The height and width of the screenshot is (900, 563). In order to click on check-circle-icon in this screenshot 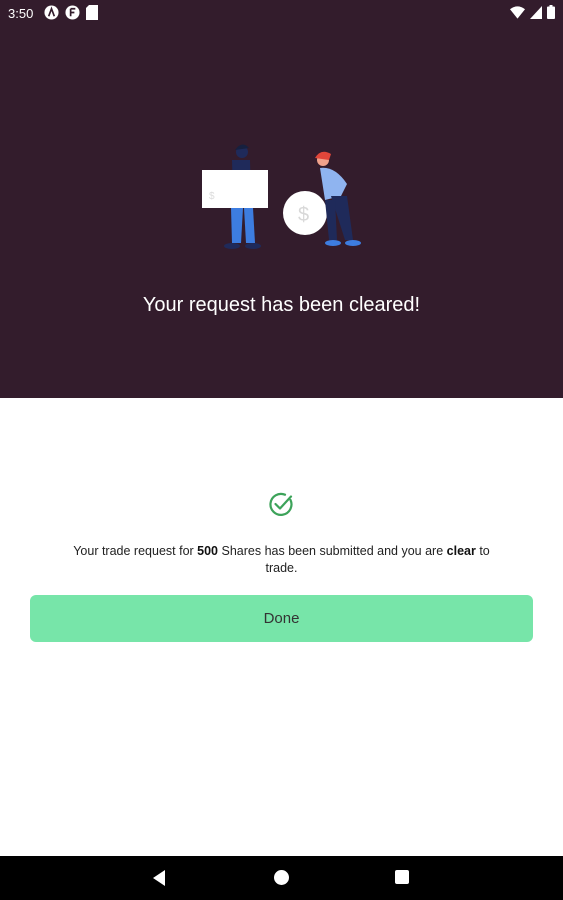, I will do `click(281, 504)`.